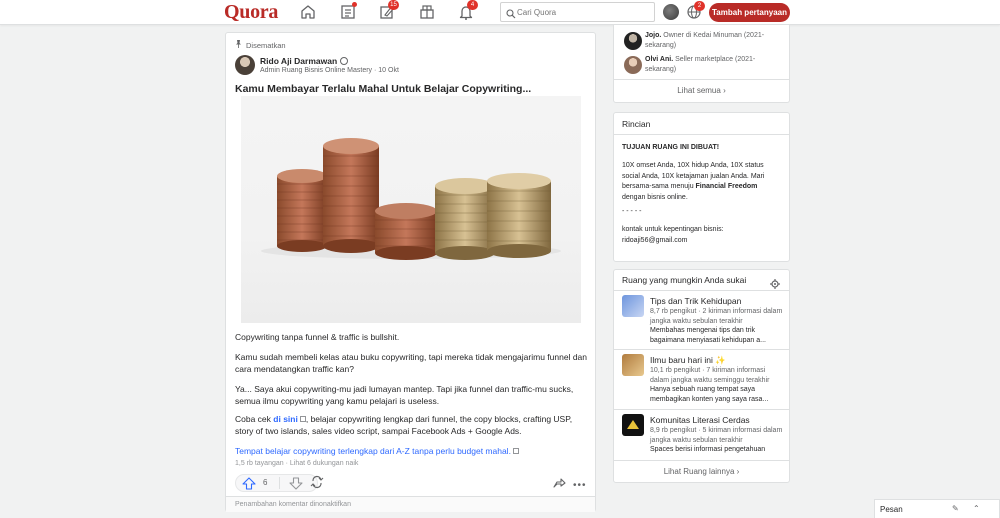  I want to click on author-name: Rido Aji Darmawan, so click(304, 61).